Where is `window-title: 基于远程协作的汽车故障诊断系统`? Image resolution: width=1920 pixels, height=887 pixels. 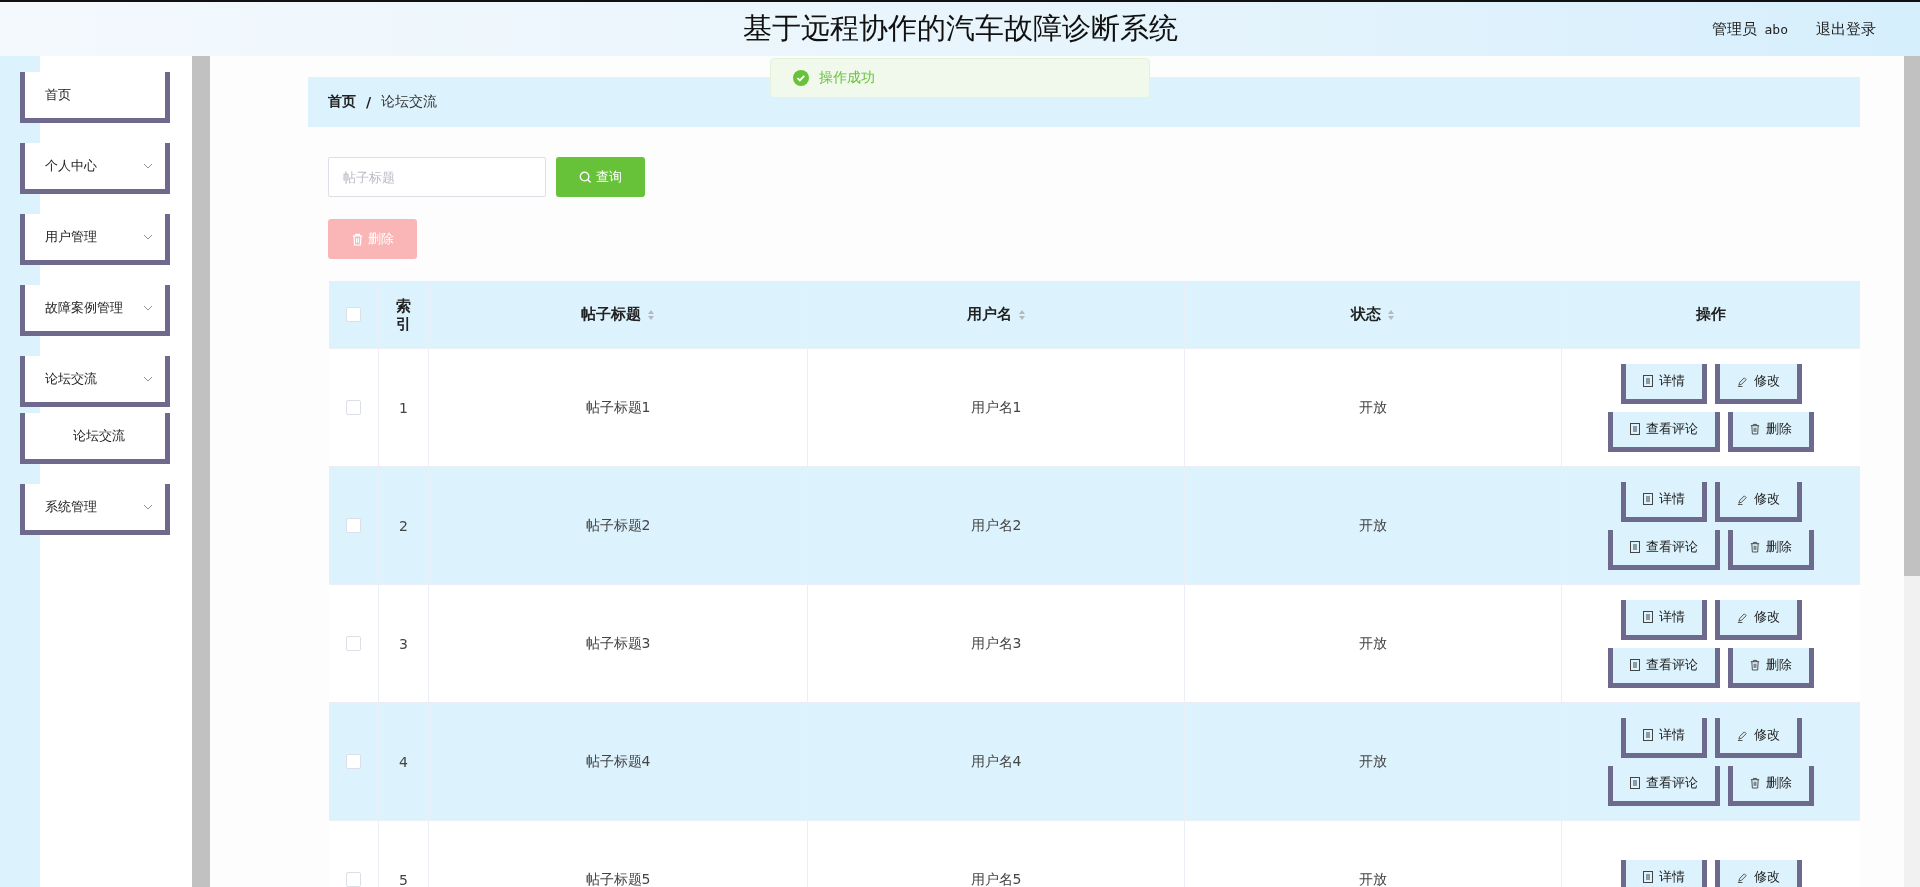
window-title: 基于远程协作的汽车故障诊断系统 is located at coordinates (960, 28).